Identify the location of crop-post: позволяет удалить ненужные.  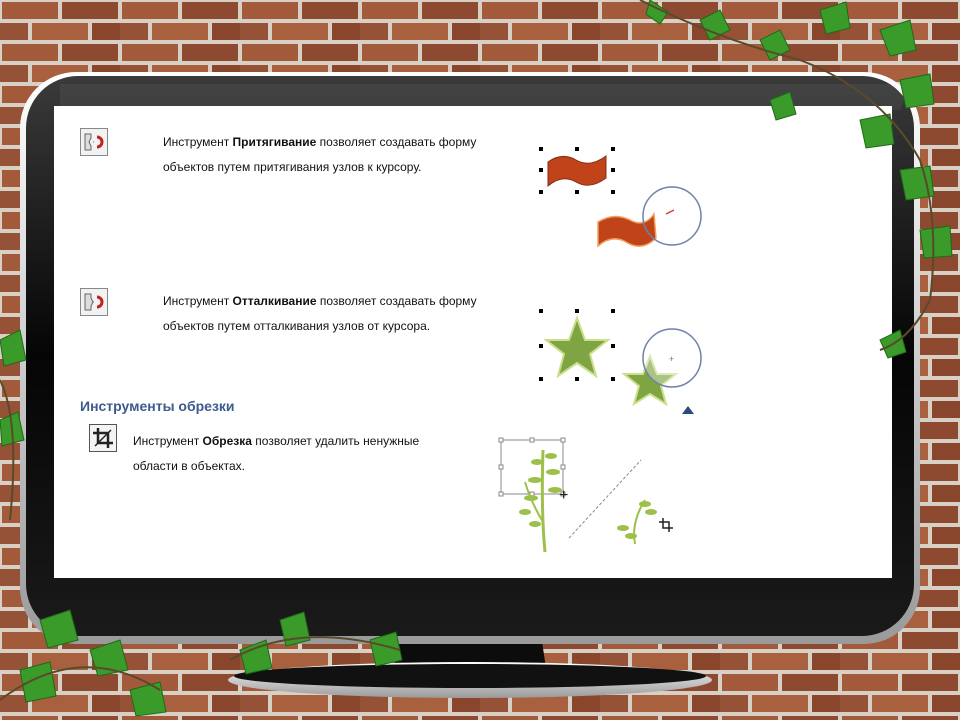
(335, 441).